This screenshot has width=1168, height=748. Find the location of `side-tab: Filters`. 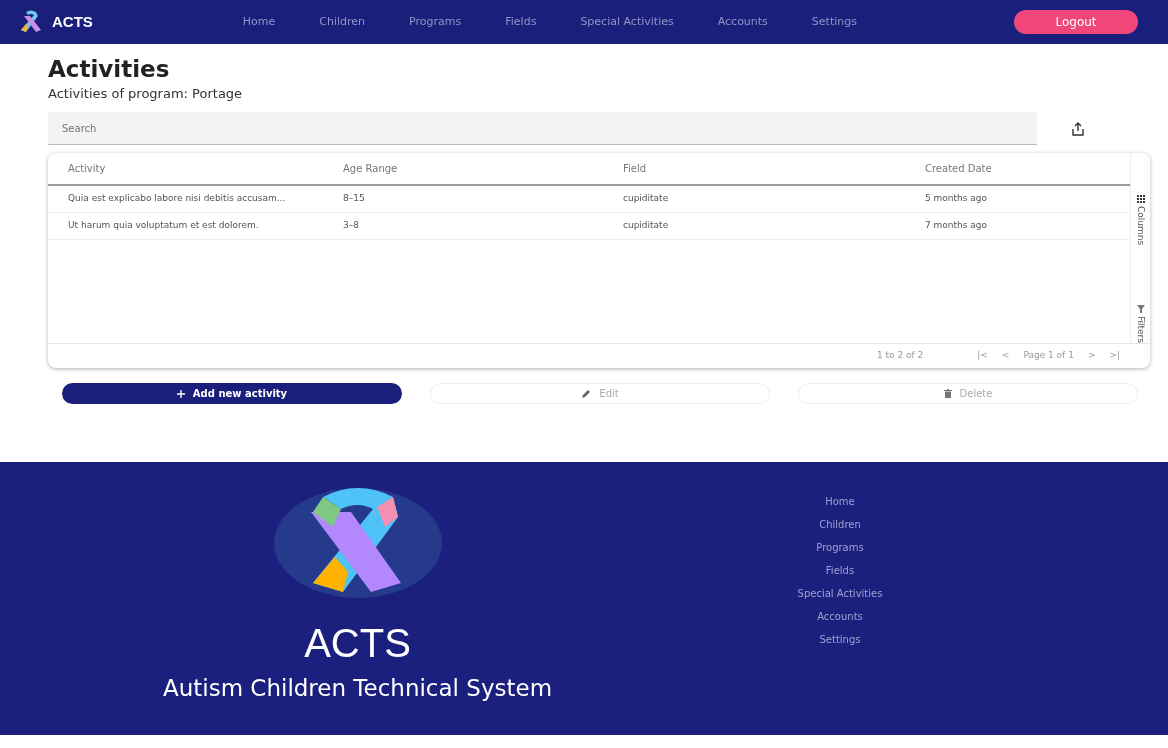

side-tab: Filters is located at coordinates (1140, 324).